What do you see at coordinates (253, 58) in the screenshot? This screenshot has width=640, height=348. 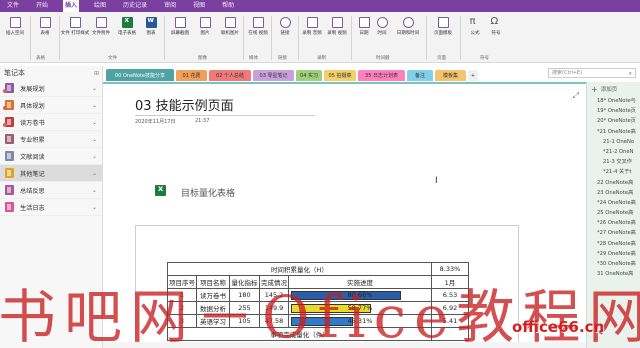 I see `group-label-media: 媒体` at bounding box center [253, 58].